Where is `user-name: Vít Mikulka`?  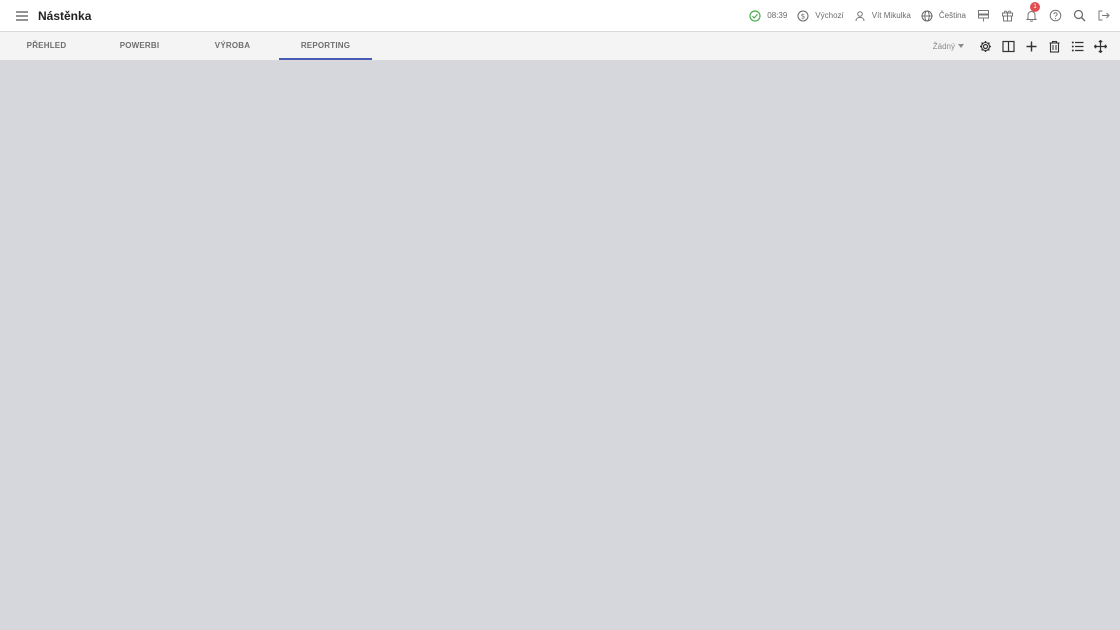 user-name: Vít Mikulka is located at coordinates (891, 15).